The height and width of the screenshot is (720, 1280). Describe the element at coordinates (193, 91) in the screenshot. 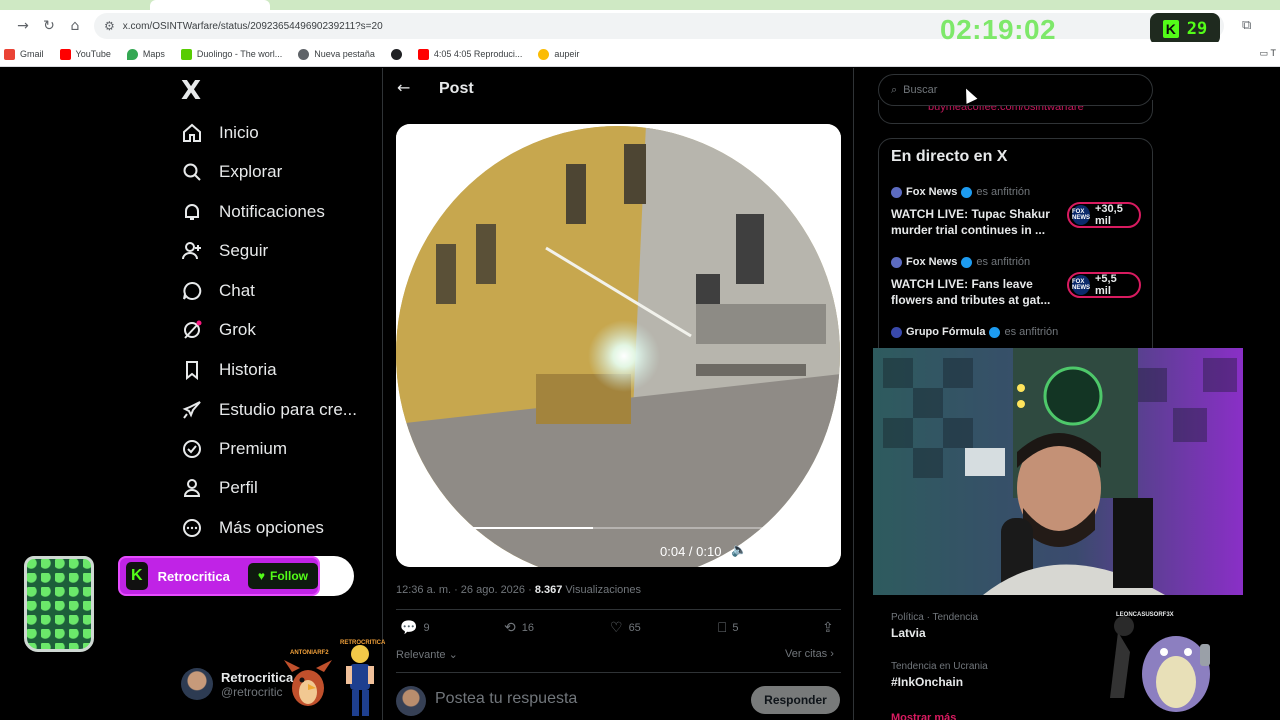

I see `x-logo-icon: X` at that location.